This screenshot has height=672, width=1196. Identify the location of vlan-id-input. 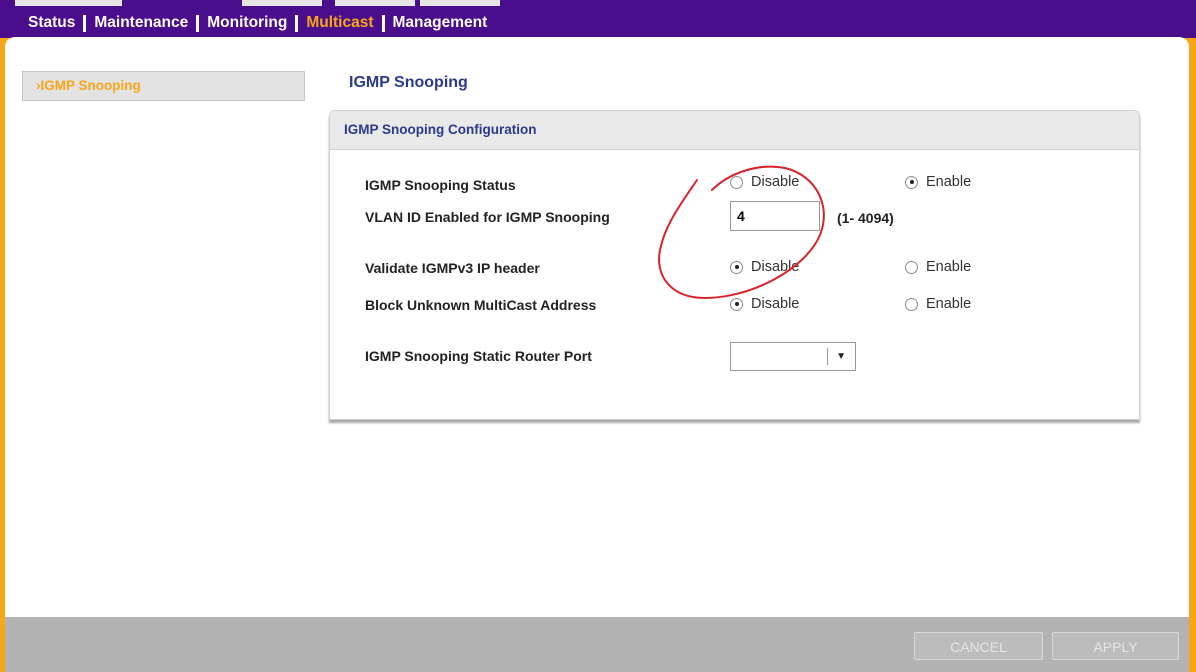
(775, 216).